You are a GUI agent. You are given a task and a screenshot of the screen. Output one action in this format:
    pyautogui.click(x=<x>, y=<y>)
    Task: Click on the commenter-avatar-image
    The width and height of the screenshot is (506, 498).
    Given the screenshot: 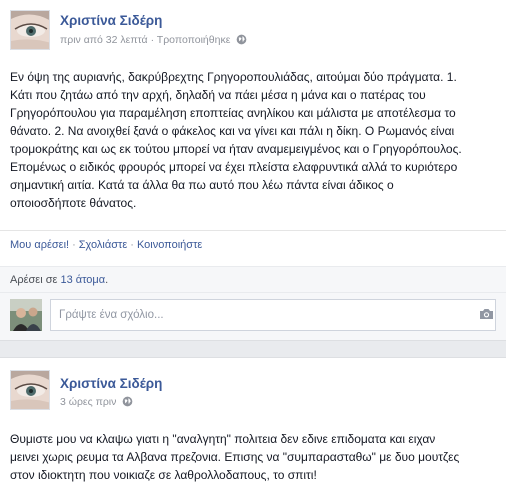 What is the action you would take?
    pyautogui.click(x=26, y=315)
    